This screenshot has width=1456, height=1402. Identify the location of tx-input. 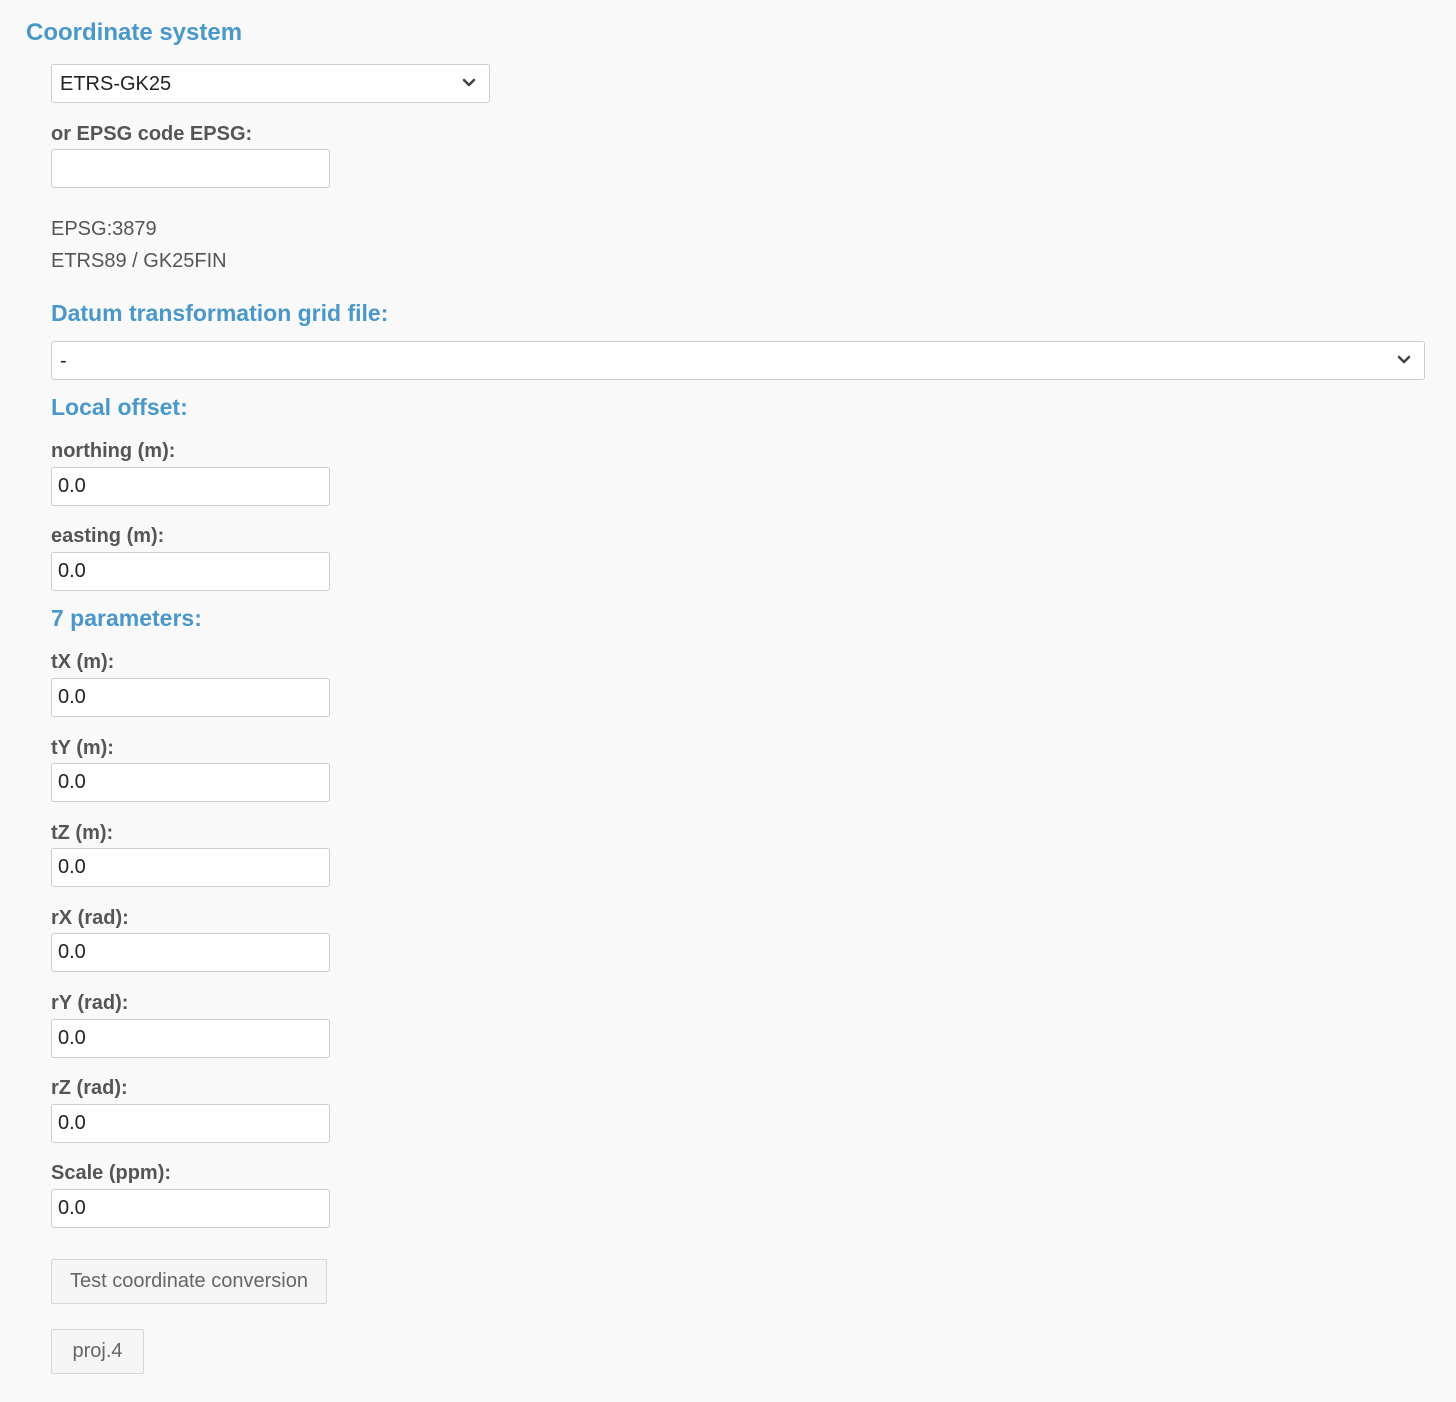
(190, 697).